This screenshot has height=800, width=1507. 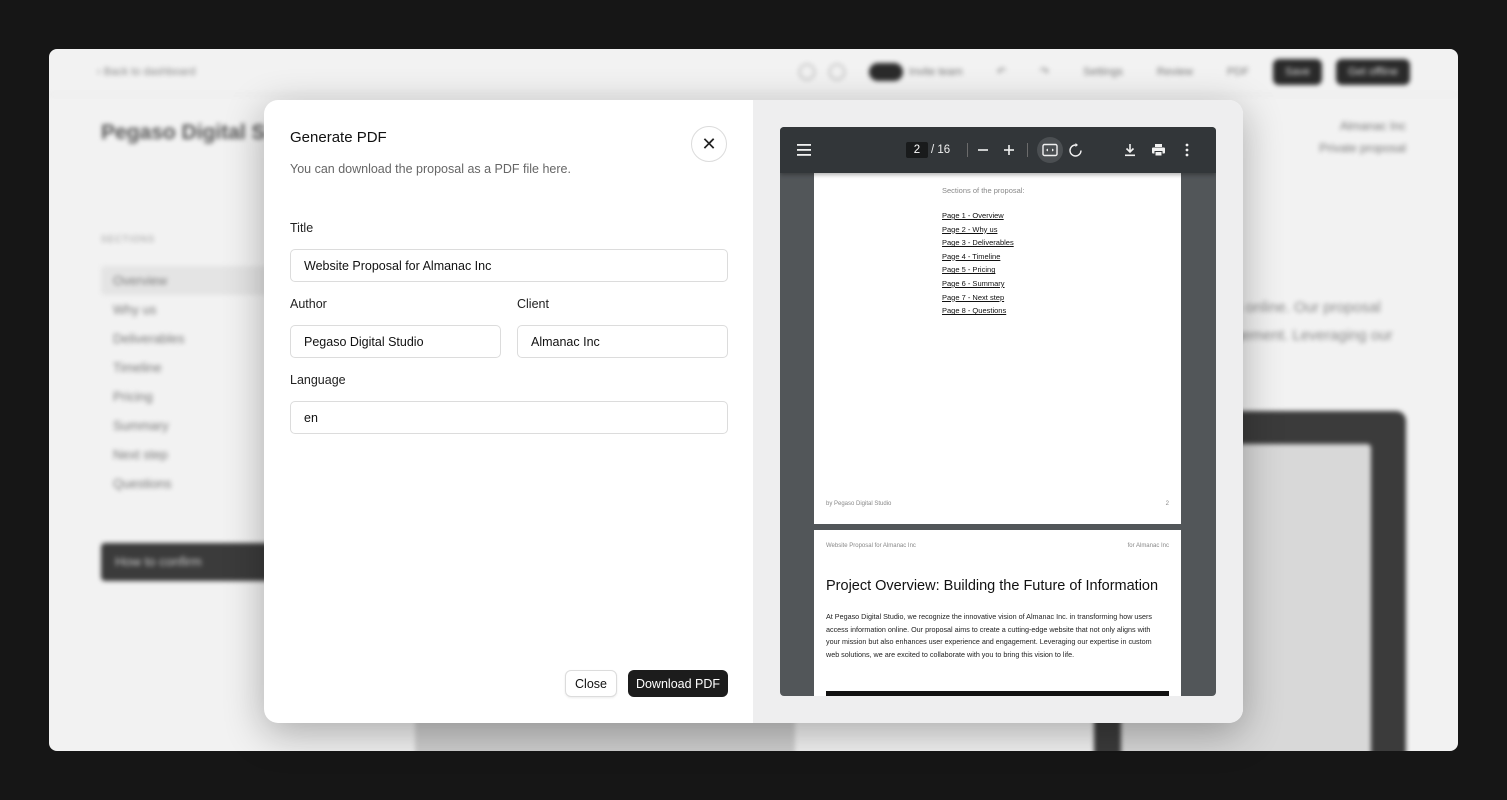 What do you see at coordinates (191, 338) in the screenshot?
I see `section-item: Deliverables` at bounding box center [191, 338].